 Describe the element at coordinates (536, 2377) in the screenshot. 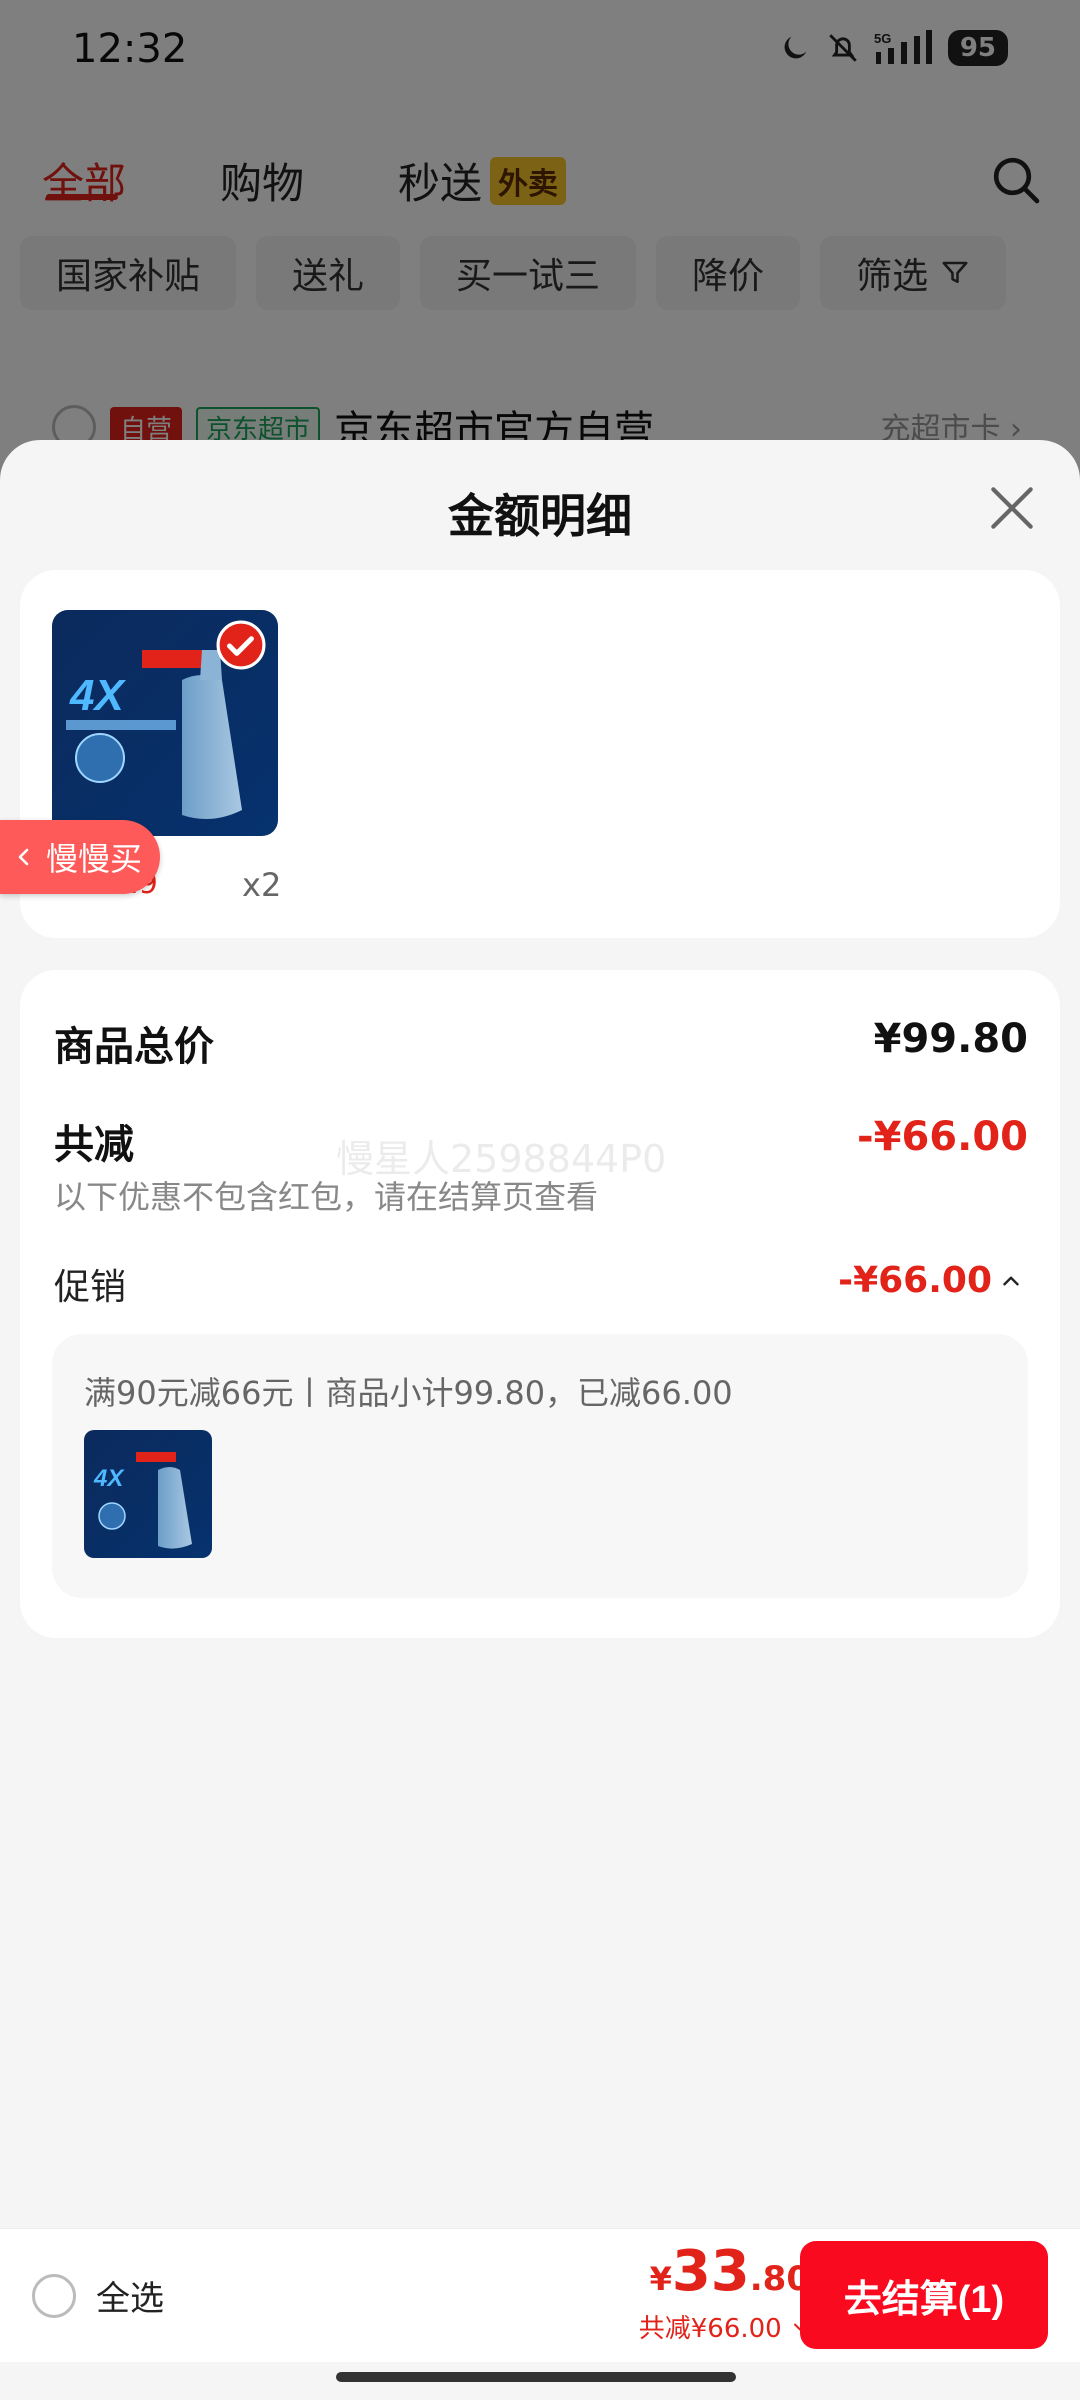

I see `home-indicator` at that location.